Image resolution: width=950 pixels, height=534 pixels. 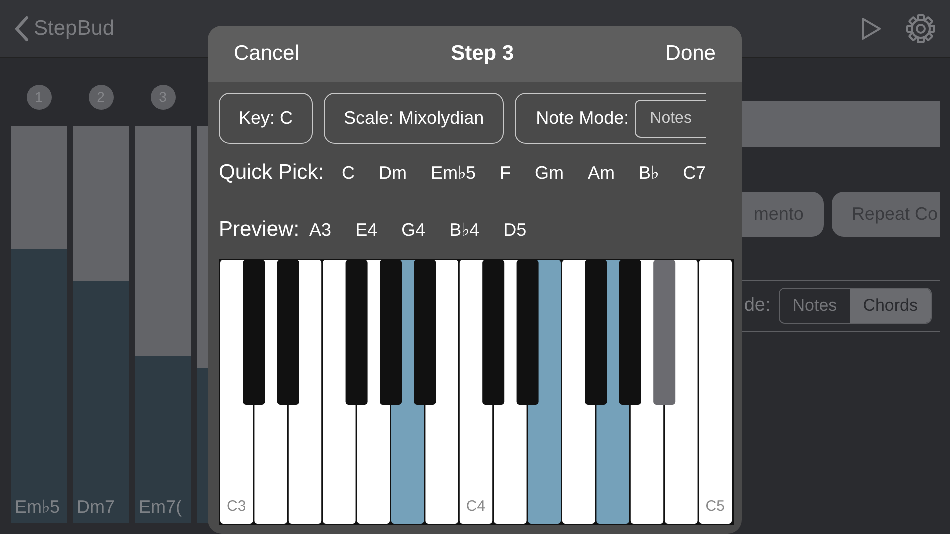 I want to click on option-button: Key: C, so click(x=266, y=118).